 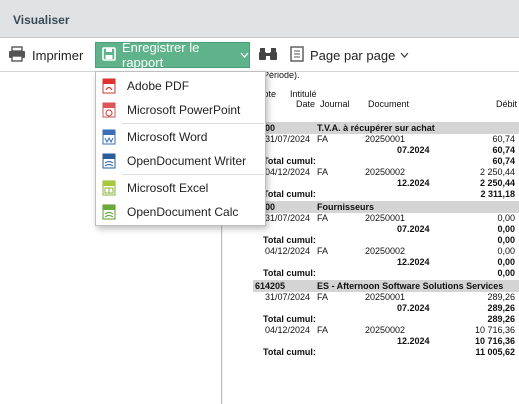 I want to click on total-debit: 2 311,18, so click(x=497, y=194).